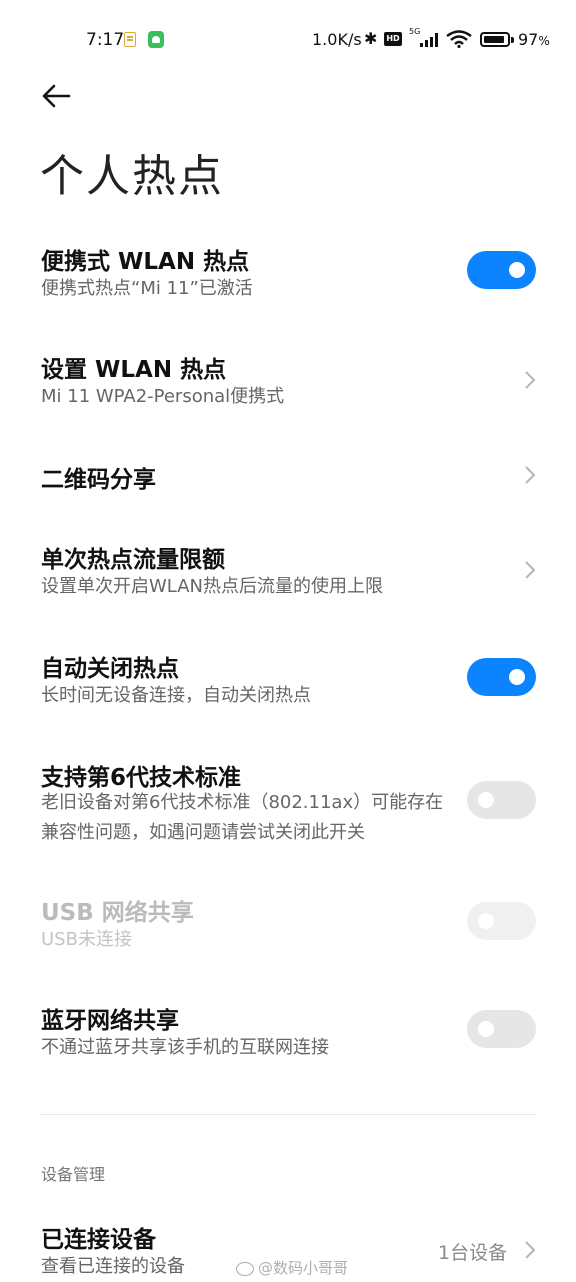 This screenshot has height=1282, width=576. Describe the element at coordinates (288, 476) in the screenshot. I see `setting-row-qr-share: 二维码分享` at that location.